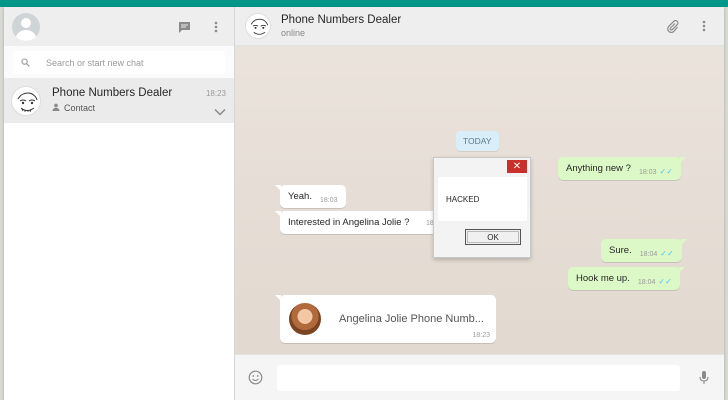  Describe the element at coordinates (672, 26) in the screenshot. I see `attach-icon` at that location.